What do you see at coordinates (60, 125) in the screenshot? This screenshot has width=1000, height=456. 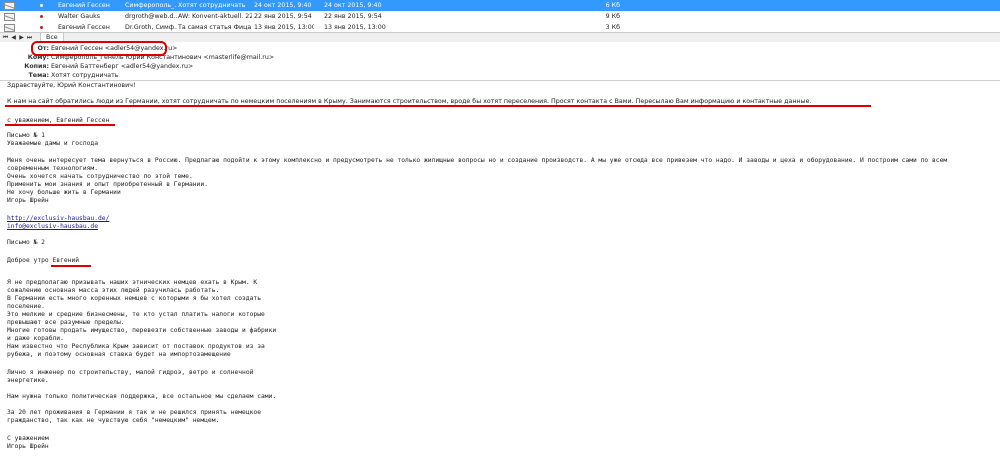 I see `regards-underline-annotation` at bounding box center [60, 125].